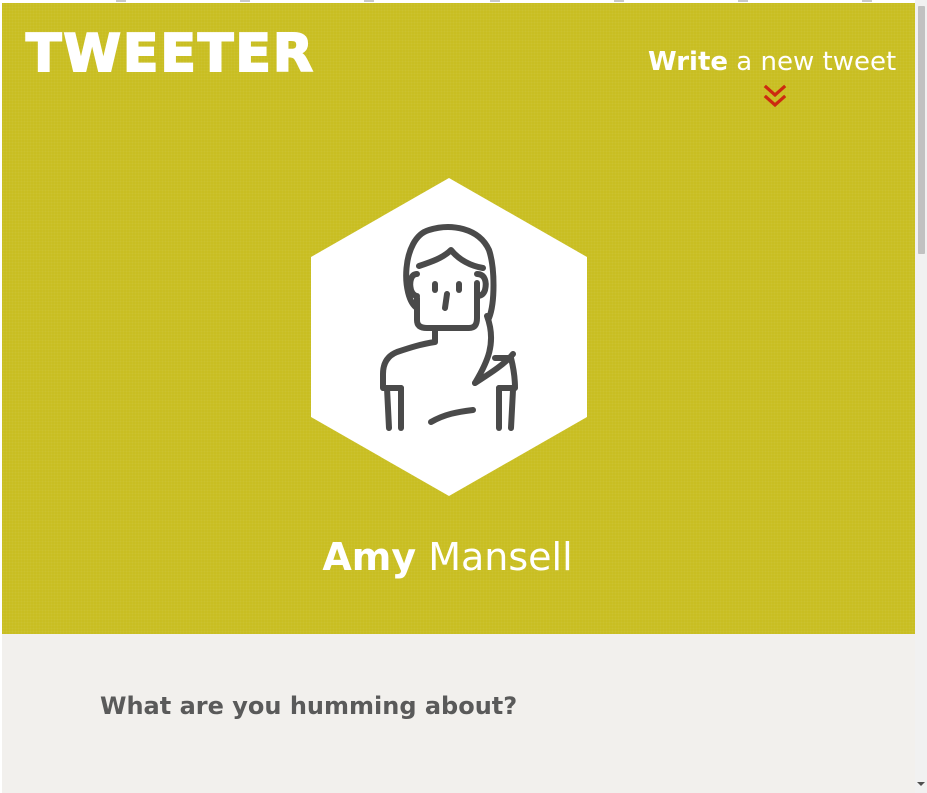  Describe the element at coordinates (494, 557) in the screenshot. I see `profile-last-name: Mansell` at that location.